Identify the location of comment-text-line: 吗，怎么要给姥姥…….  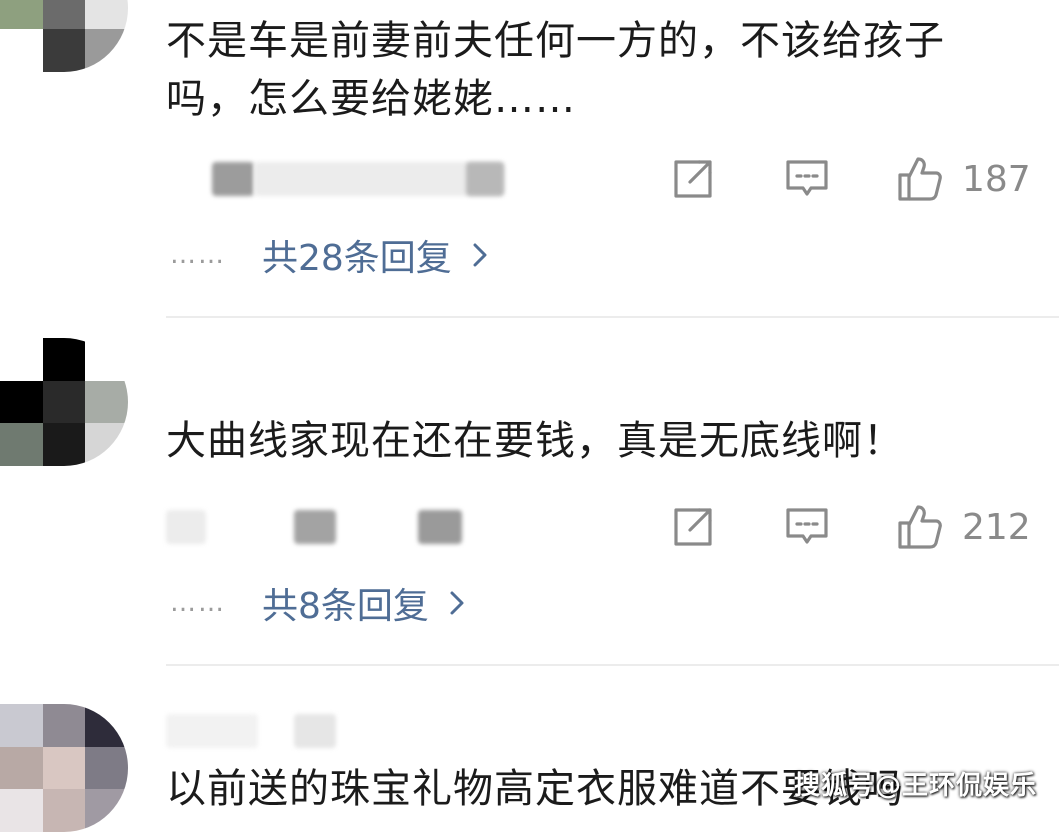
(371, 99).